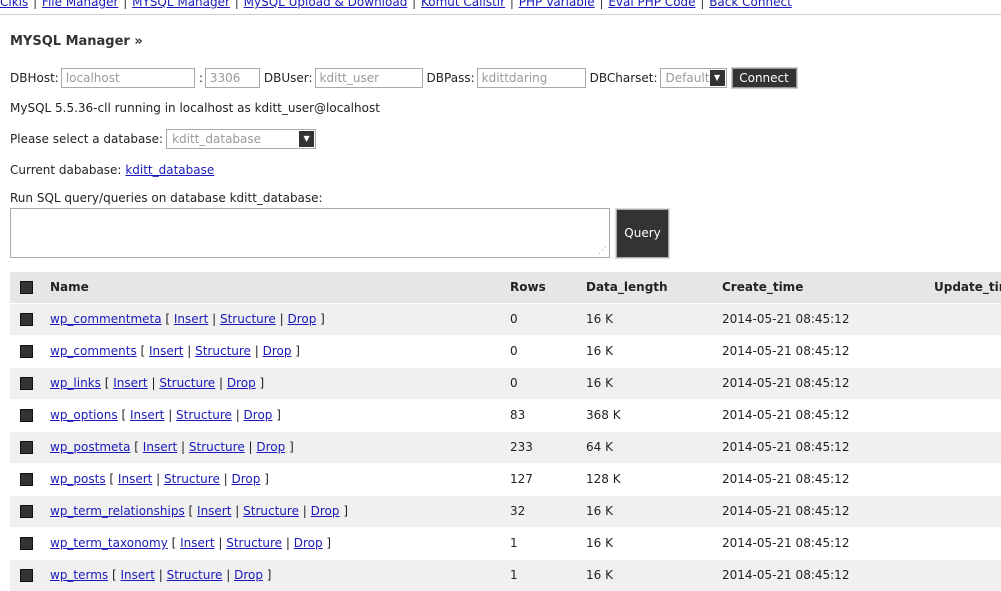 This screenshot has width=1001, height=591. What do you see at coordinates (599, 447) in the screenshot?
I see `data-length-cell: 64 K` at bounding box center [599, 447].